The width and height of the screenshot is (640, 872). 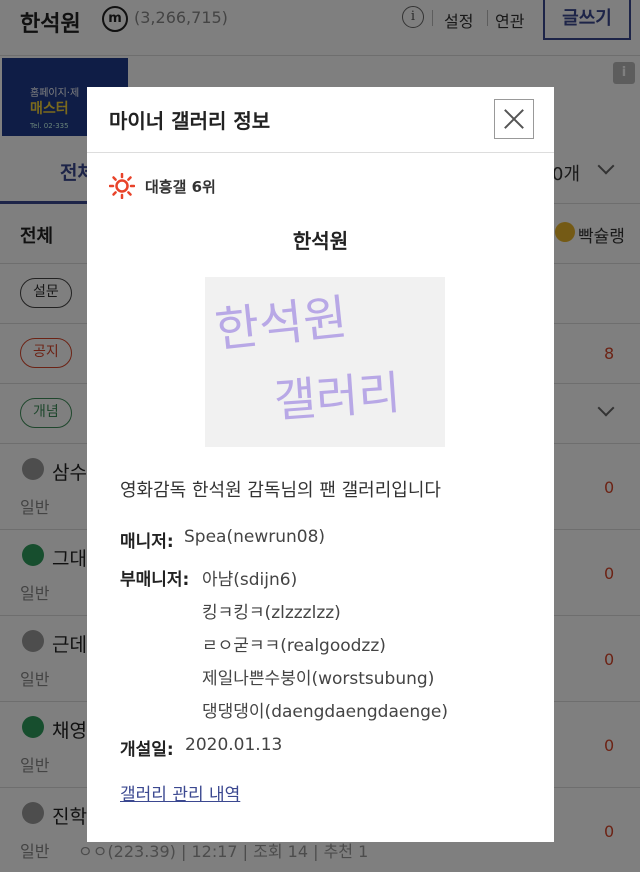 What do you see at coordinates (271, 613) in the screenshot?
I see `submanager-item: 킹ㅋ킹ㅋ(zlzzzlzz)` at bounding box center [271, 613].